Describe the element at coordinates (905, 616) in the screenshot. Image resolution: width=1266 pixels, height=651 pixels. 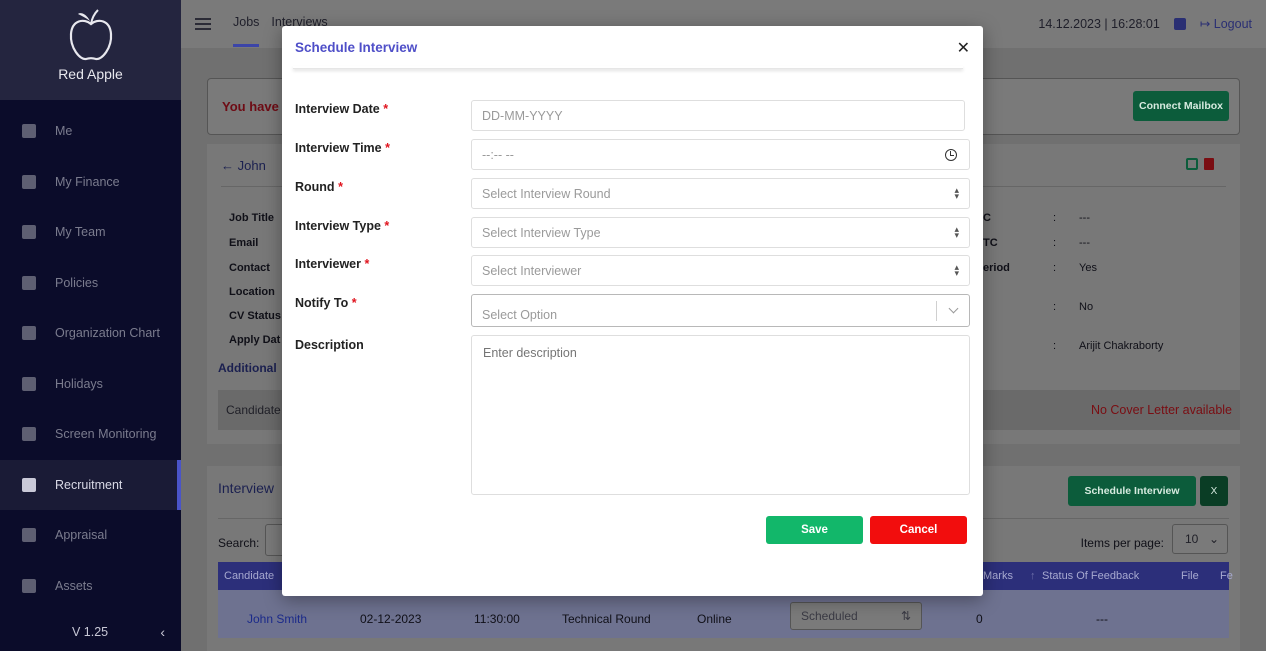
I see `select-arrows-icon: ⇅` at that location.